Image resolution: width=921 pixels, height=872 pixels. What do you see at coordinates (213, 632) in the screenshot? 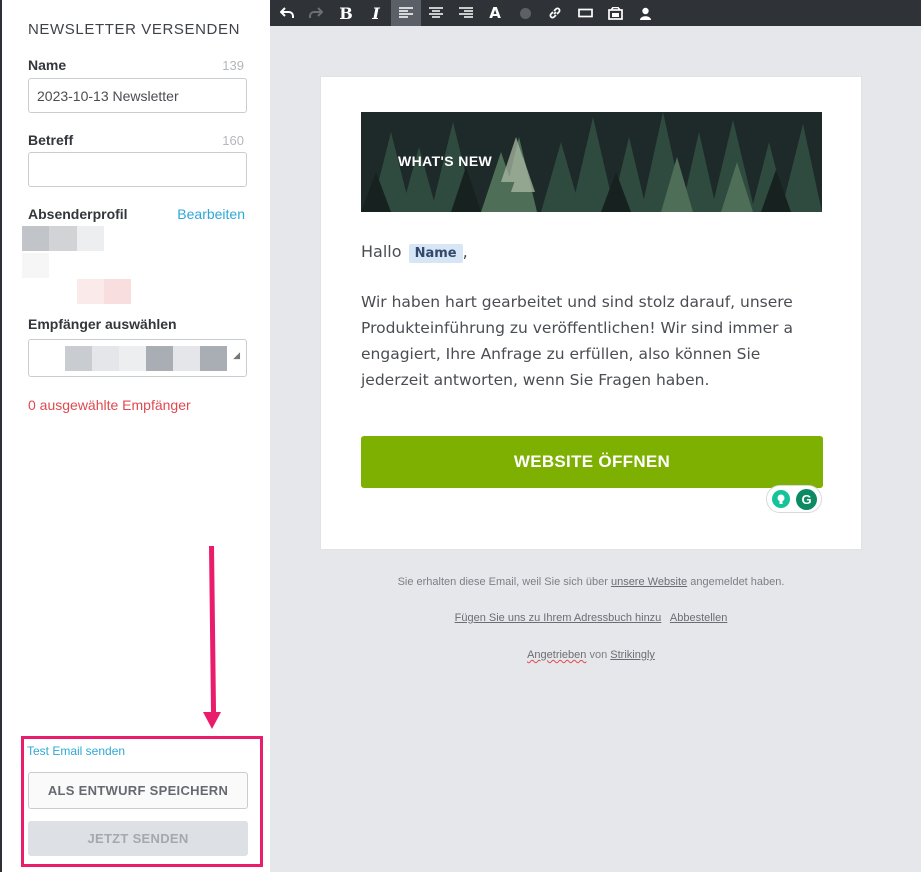
I see `annotation-arrow` at bounding box center [213, 632].